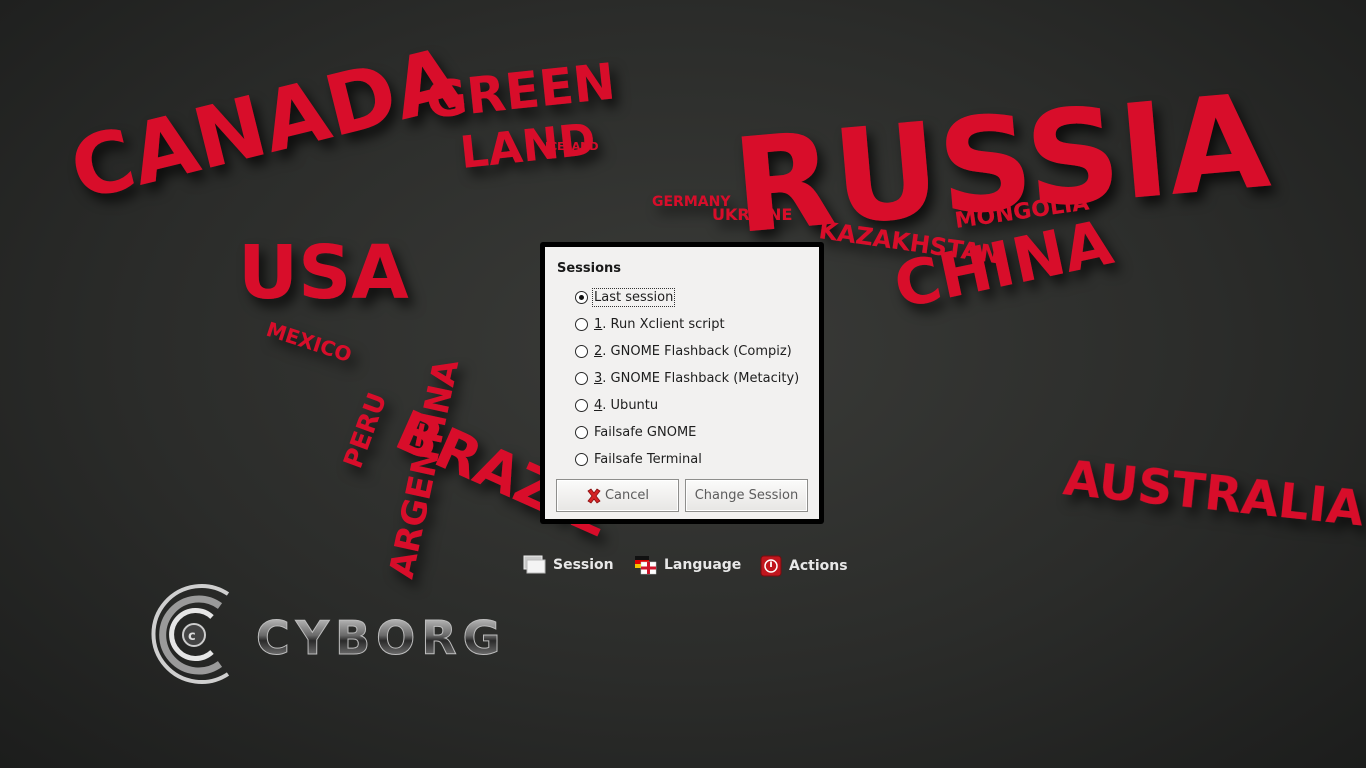 This screenshot has width=1366, height=768. I want to click on dialog-title: Sessions, so click(589, 268).